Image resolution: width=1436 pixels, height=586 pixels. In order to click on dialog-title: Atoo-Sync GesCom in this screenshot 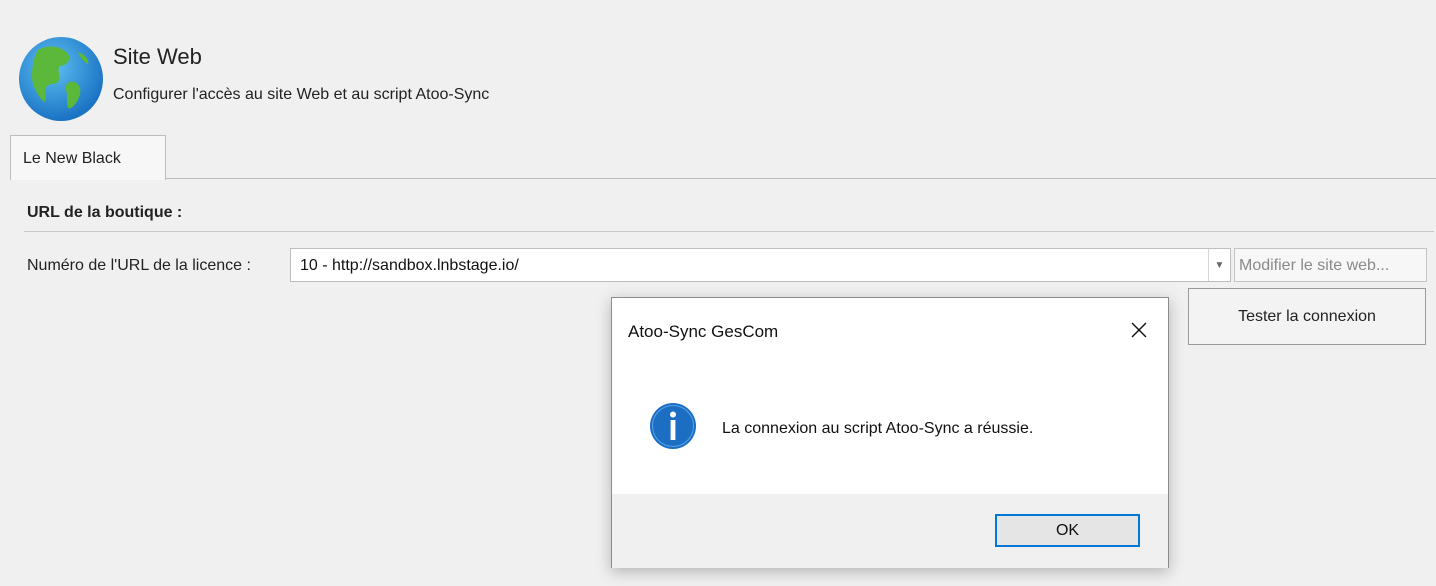, I will do `click(703, 331)`.